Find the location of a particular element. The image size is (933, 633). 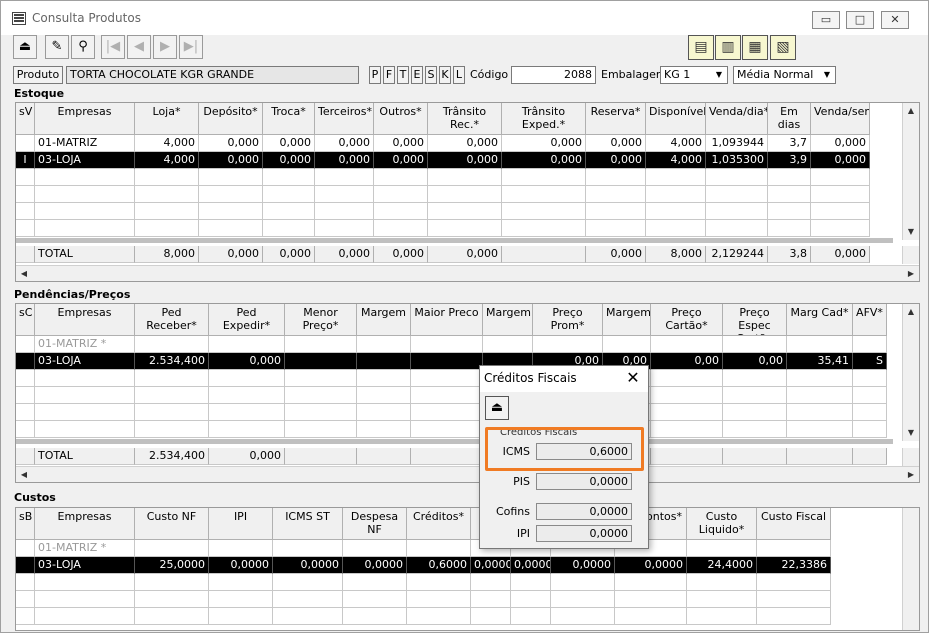

ipi-field: 0,0000 is located at coordinates (584, 533).